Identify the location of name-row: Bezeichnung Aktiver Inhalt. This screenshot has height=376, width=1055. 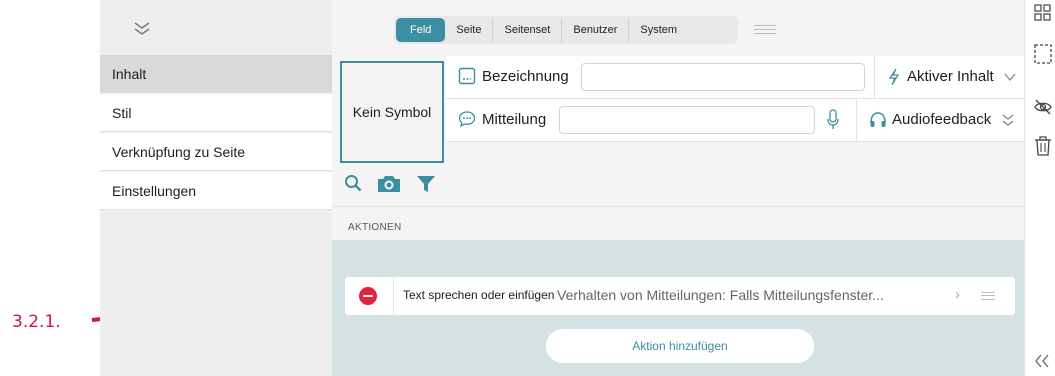
(735, 77).